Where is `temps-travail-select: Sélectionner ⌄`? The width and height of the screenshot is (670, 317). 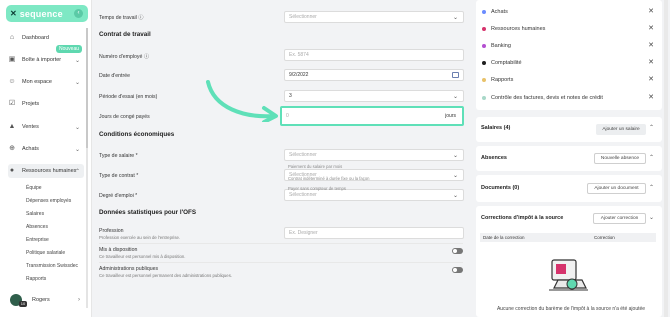 temps-travail-select: Sélectionner ⌄ is located at coordinates (374, 17).